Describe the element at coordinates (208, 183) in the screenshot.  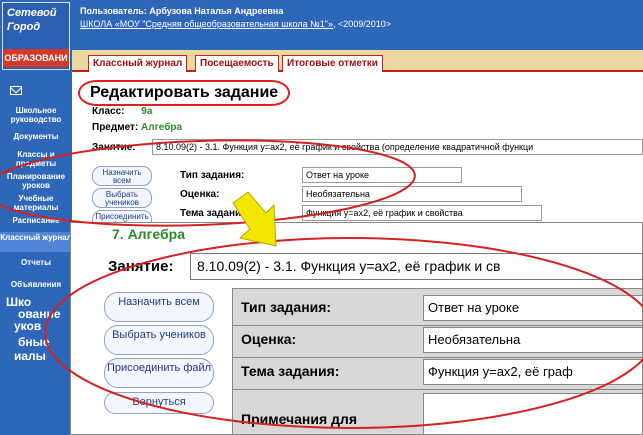
I see `annotation-ellipse-small` at that location.